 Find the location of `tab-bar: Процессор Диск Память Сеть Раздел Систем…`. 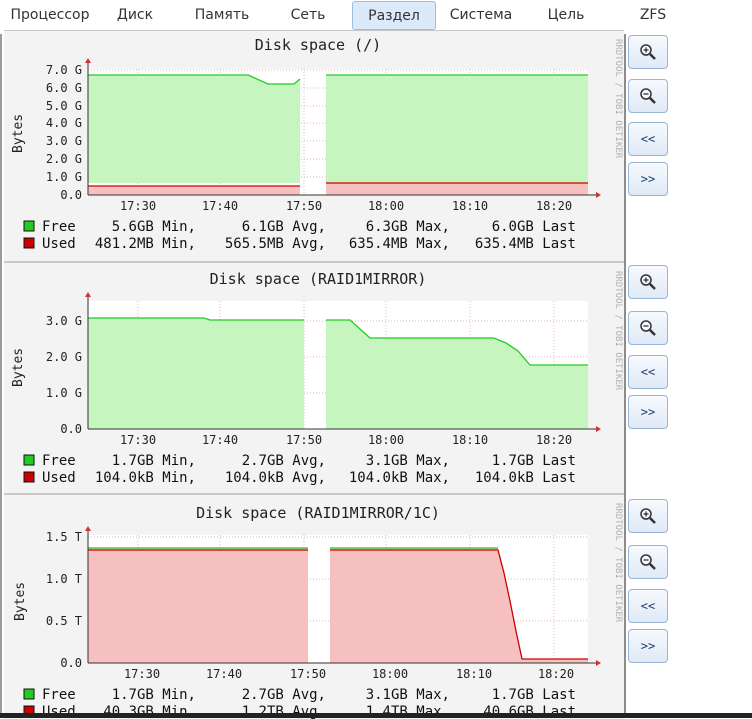

tab-bar: Процессор Диск Память Сеть Раздел Систем… is located at coordinates (376, 17).